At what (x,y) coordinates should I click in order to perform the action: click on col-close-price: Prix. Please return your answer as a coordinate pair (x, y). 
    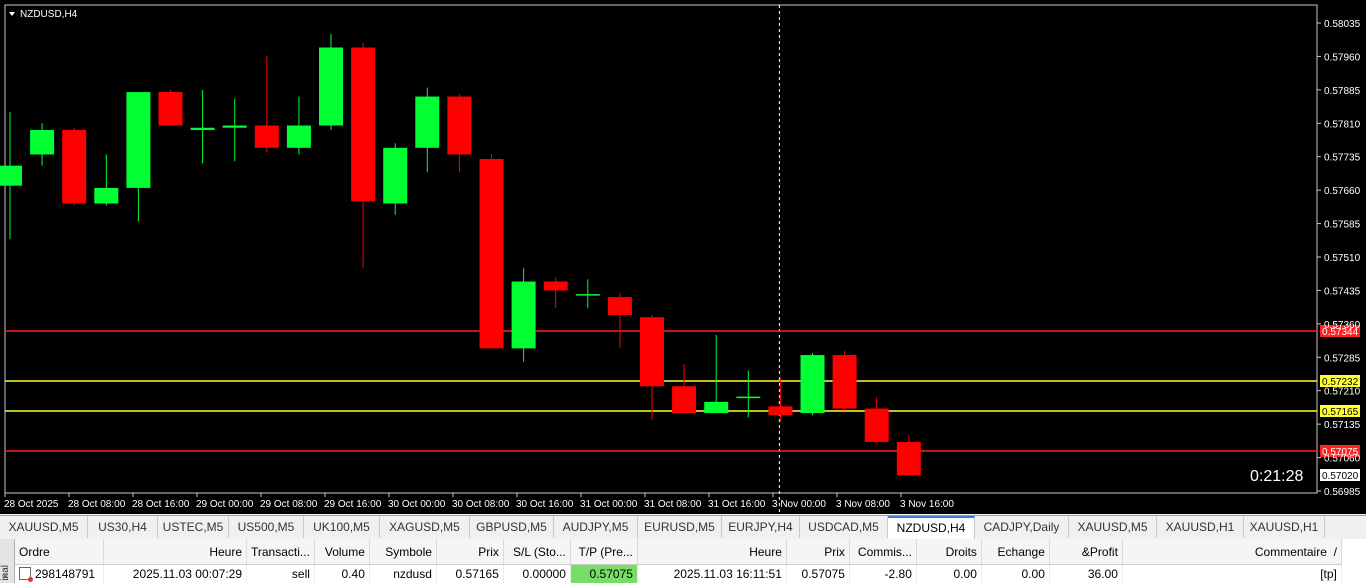
    Looking at the image, I should click on (818, 552).